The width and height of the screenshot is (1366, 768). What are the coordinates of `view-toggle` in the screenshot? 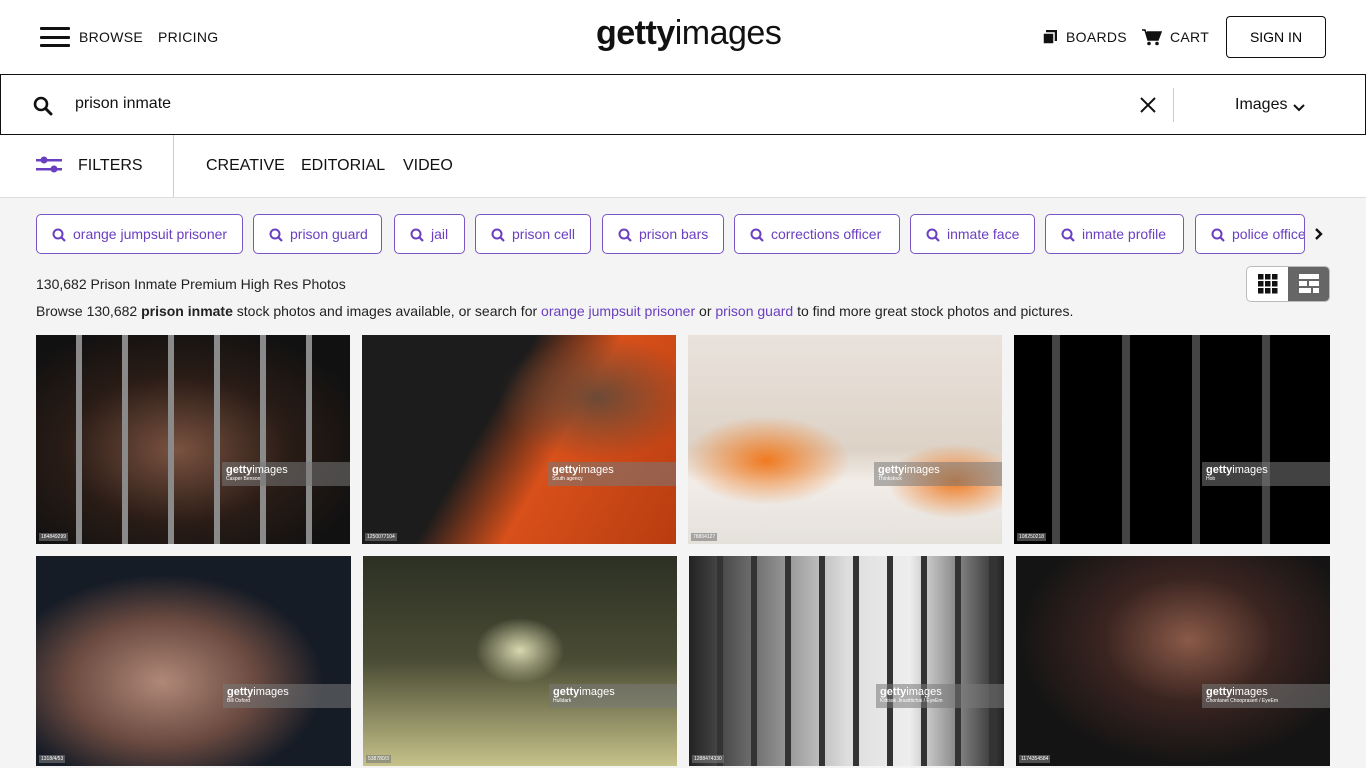 It's located at (1288, 284).